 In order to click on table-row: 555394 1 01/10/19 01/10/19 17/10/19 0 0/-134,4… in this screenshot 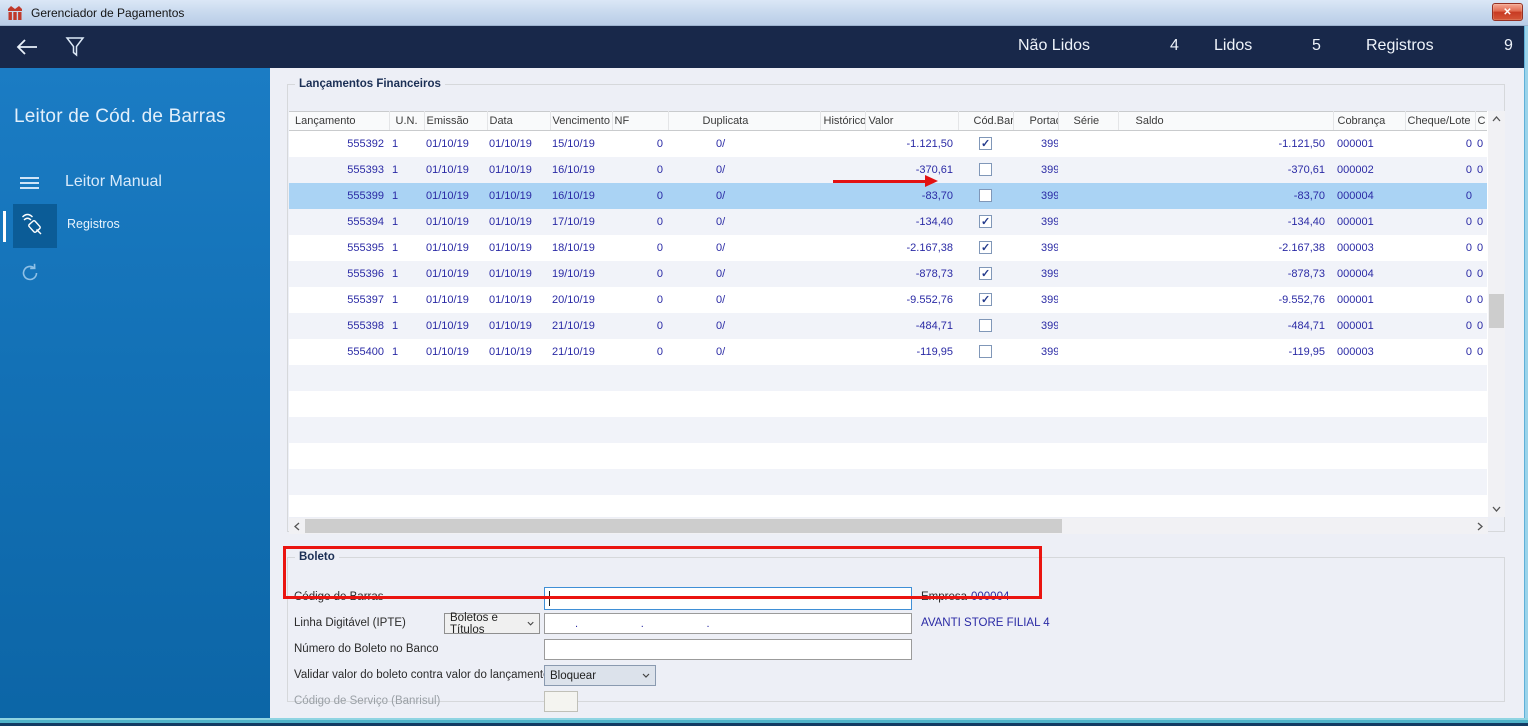, I will do `click(888, 221)`.